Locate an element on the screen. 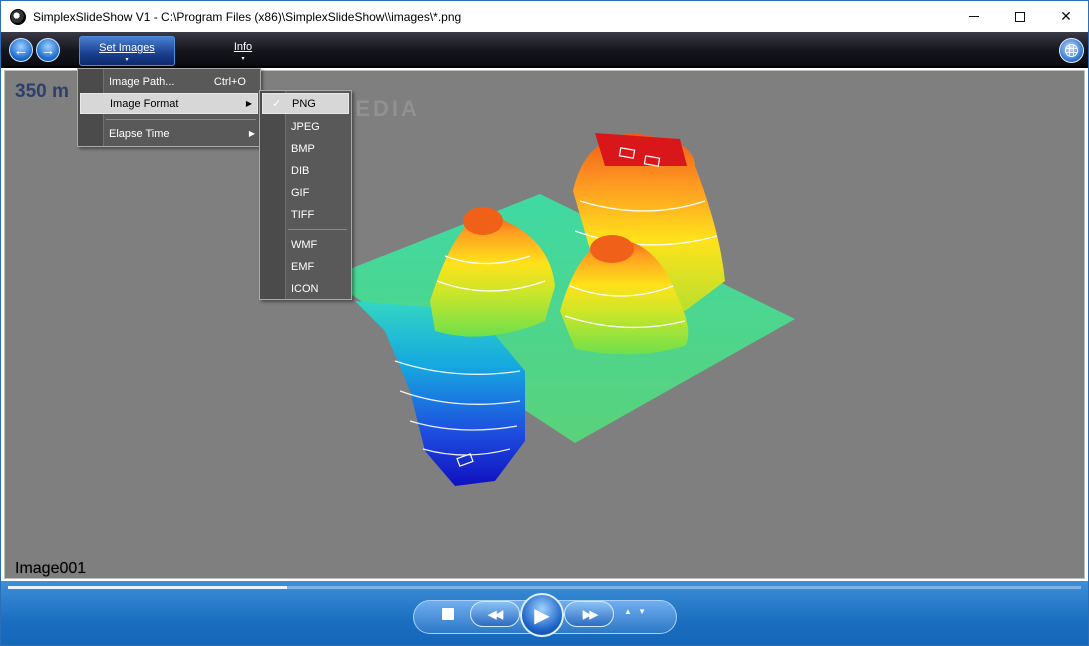  format-item-gif: GIF is located at coordinates (305, 192).